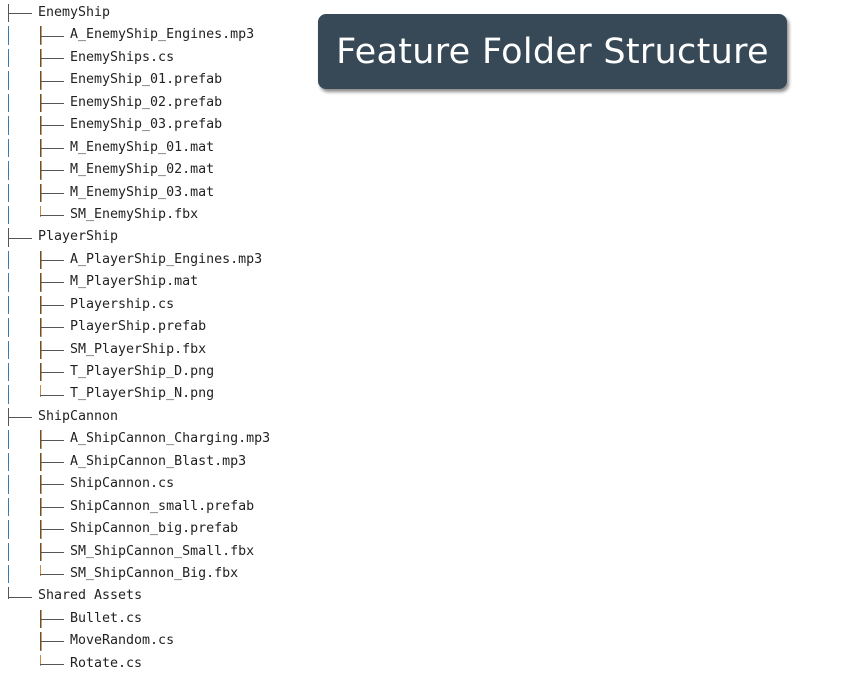 This screenshot has width=847, height=691. I want to click on file-row: SM_ShipCannon_Small.fbx, so click(138, 552).